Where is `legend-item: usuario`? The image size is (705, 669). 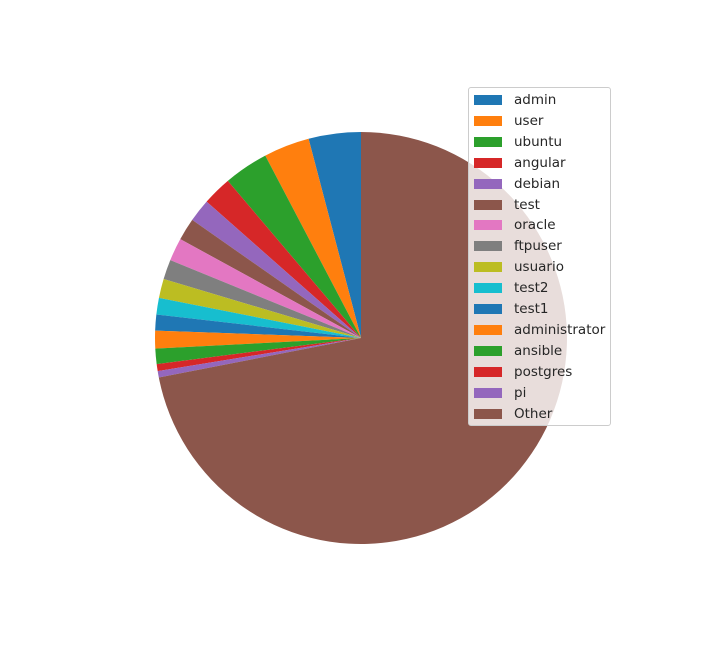 legend-item: usuario is located at coordinates (519, 267).